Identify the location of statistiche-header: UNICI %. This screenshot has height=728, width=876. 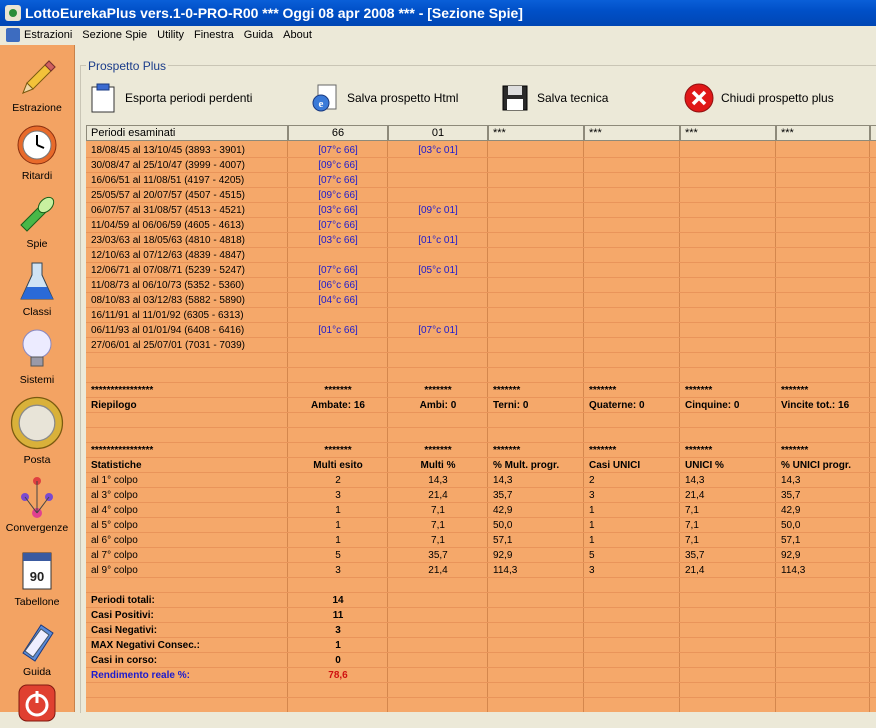
(730, 465).